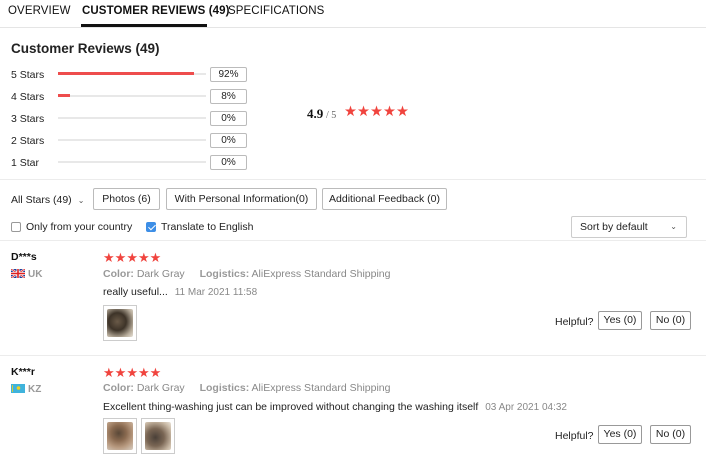  What do you see at coordinates (216, 292) in the screenshot?
I see `review-date: 11 Mar 2021 11:58` at bounding box center [216, 292].